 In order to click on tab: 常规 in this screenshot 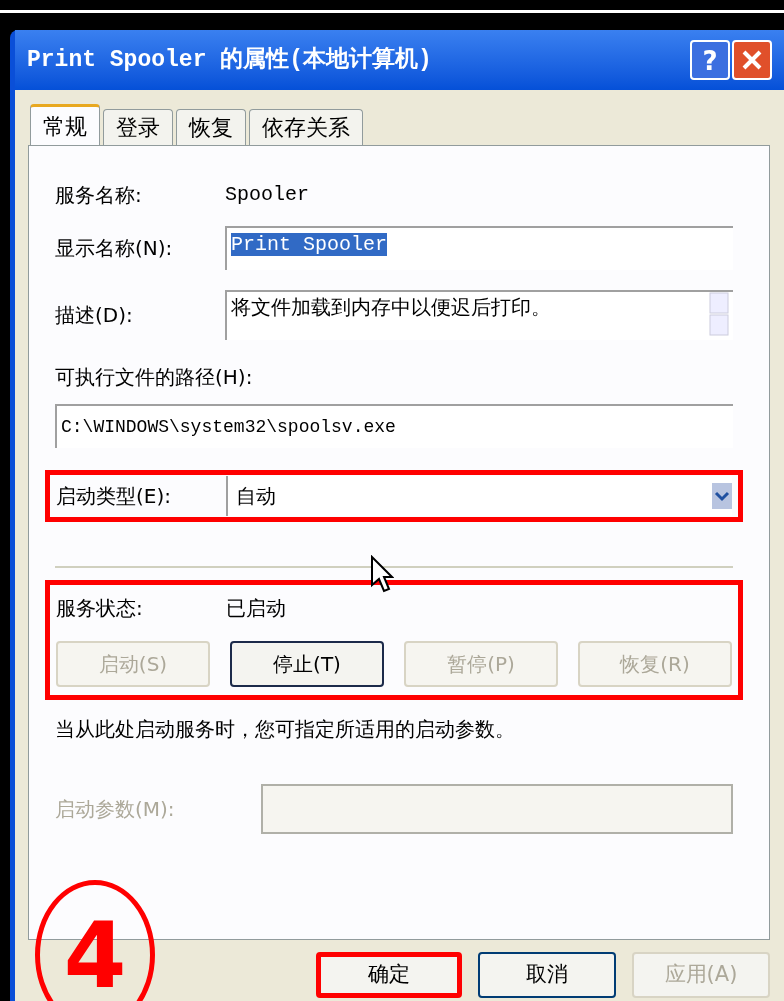, I will do `click(65, 125)`.